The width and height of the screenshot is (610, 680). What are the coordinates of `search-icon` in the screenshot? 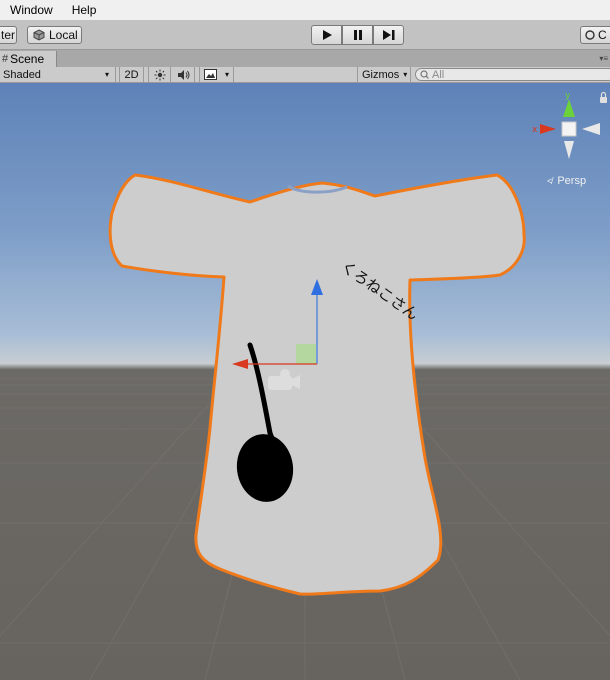 It's located at (424, 74).